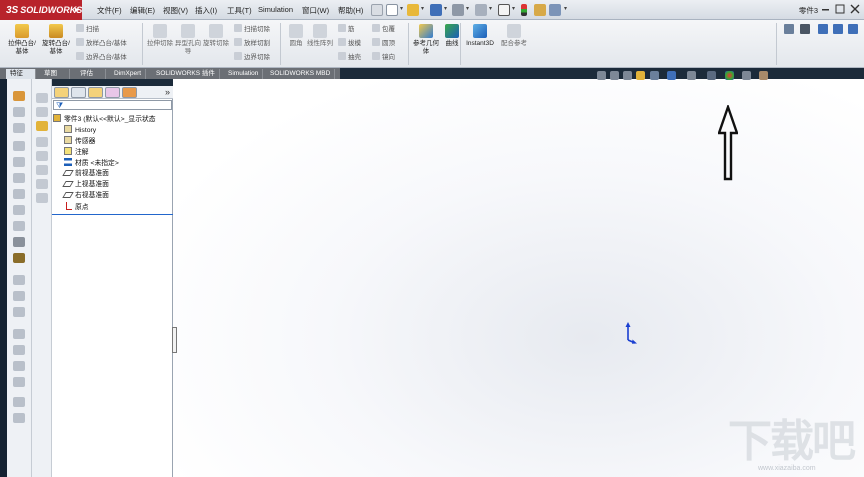 The width and height of the screenshot is (864, 477). I want to click on view-settings-icon, so click(763, 75).